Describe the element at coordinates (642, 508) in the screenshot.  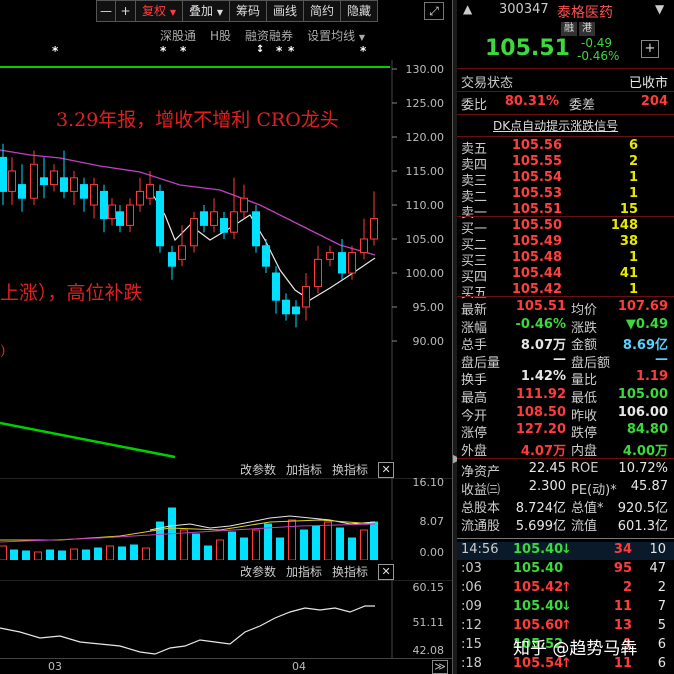
I see `finance-value: 920.5亿` at that location.